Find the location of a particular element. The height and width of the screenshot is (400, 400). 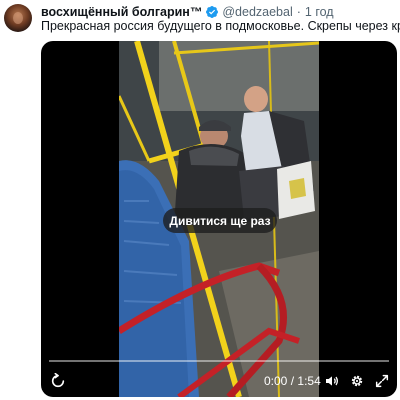

volume-icon is located at coordinates (332, 381).